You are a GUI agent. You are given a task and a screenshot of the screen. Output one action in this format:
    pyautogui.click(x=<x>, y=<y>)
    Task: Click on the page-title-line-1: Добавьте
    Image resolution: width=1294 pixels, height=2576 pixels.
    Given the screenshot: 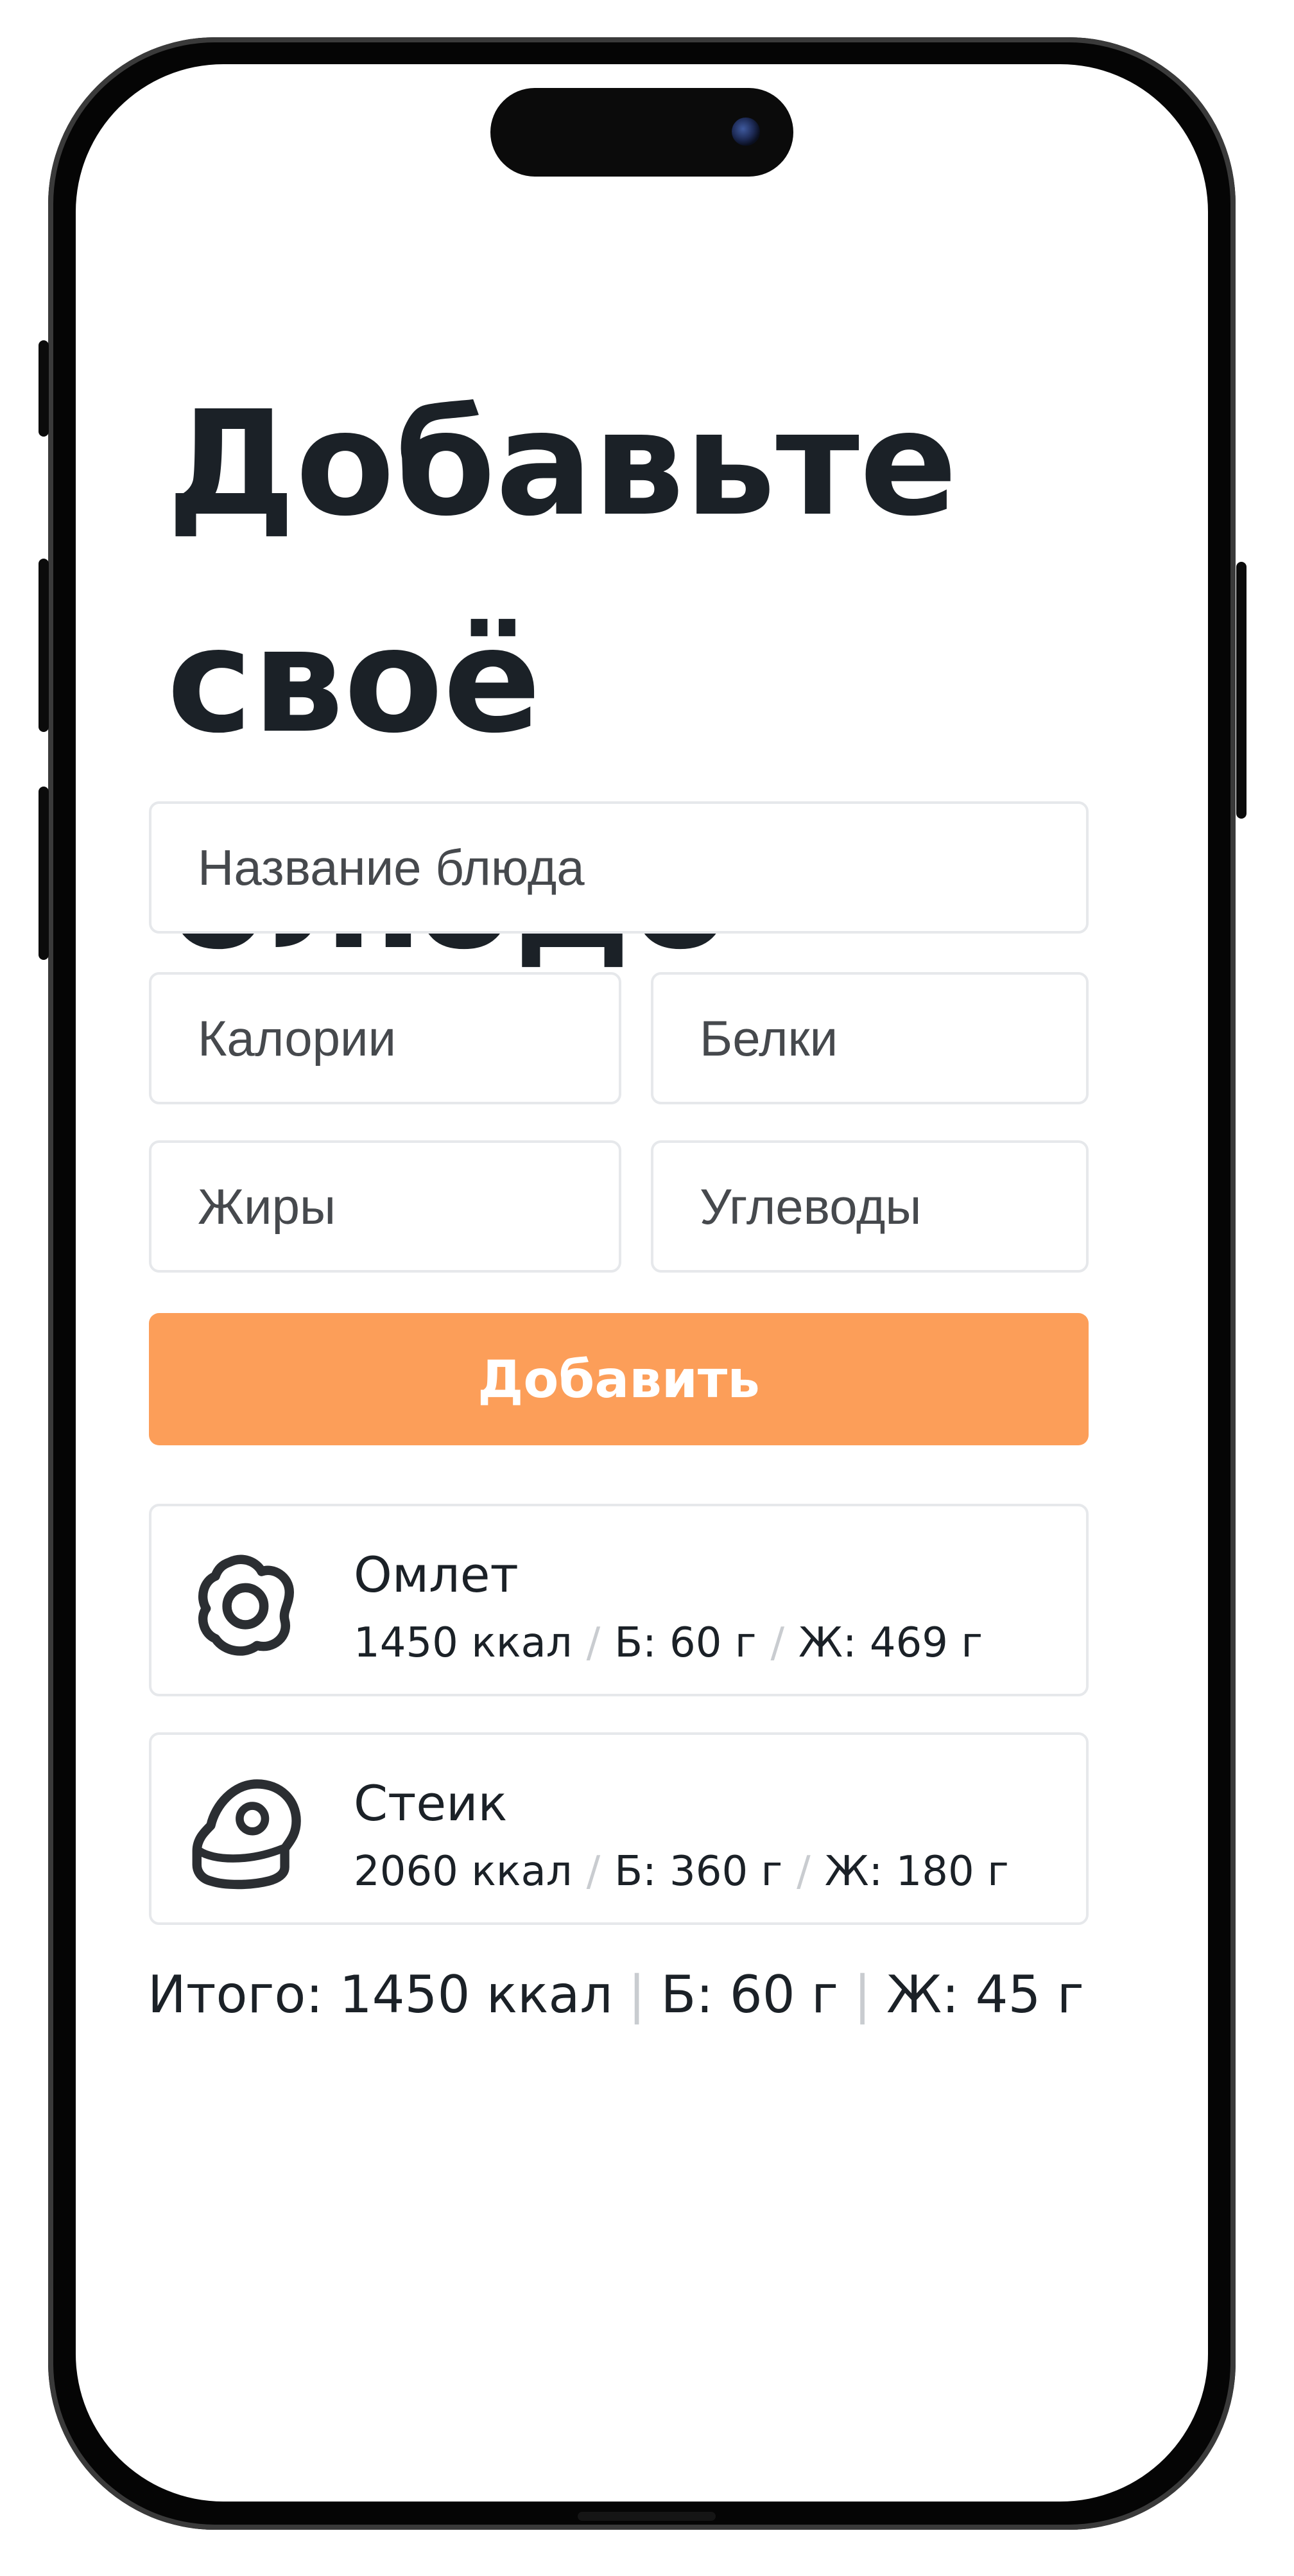 What is the action you would take?
    pyautogui.click(x=562, y=464)
    